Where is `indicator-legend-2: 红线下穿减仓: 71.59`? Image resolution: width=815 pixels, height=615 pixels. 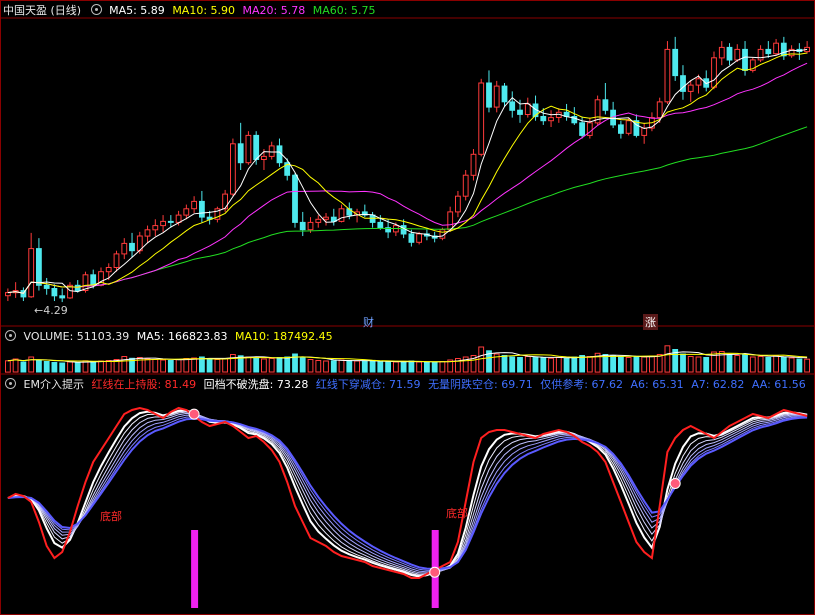
indicator-legend-2: 红线下穿减仓: 71.59 is located at coordinates (368, 384).